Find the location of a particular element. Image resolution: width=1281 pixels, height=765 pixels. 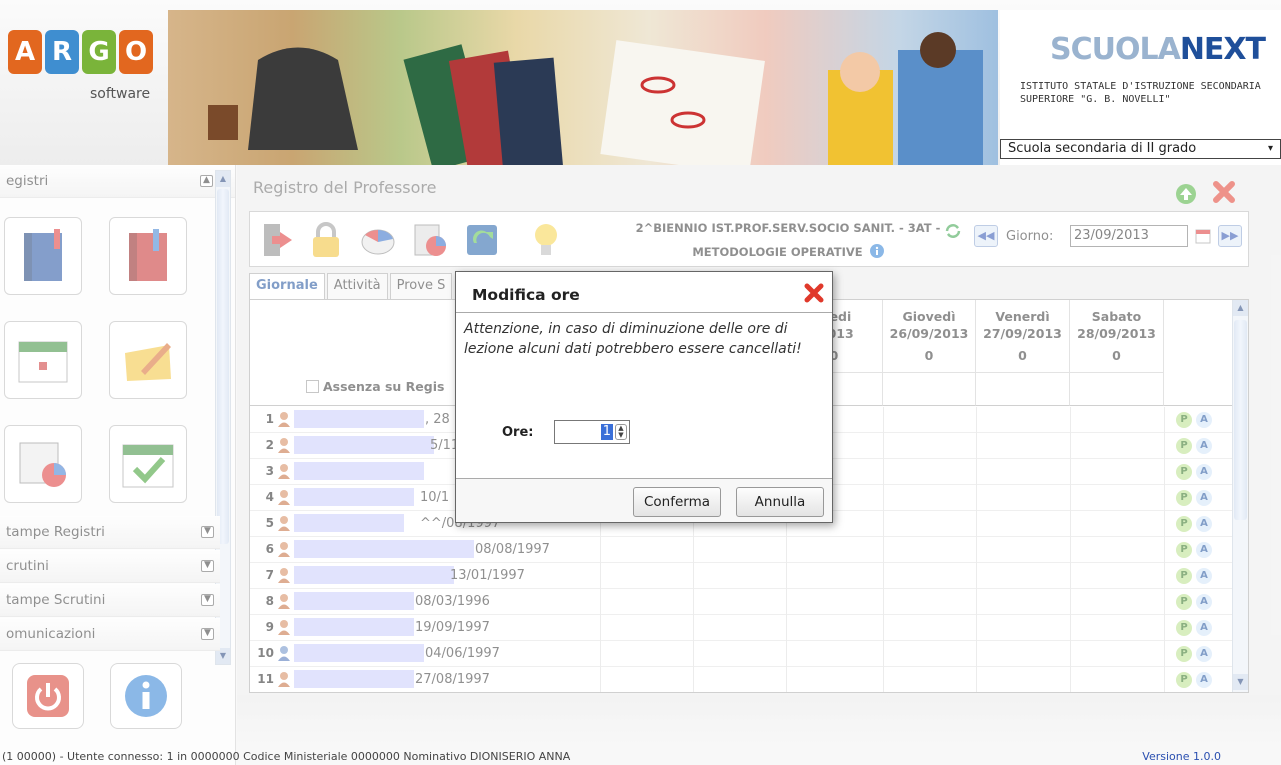

select-arrow-icon: ▾ is located at coordinates (1273, 149).